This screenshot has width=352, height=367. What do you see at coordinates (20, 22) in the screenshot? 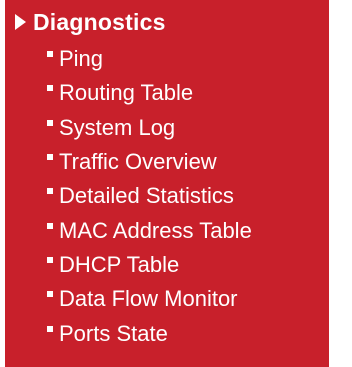
I see `triangle-right-icon` at bounding box center [20, 22].